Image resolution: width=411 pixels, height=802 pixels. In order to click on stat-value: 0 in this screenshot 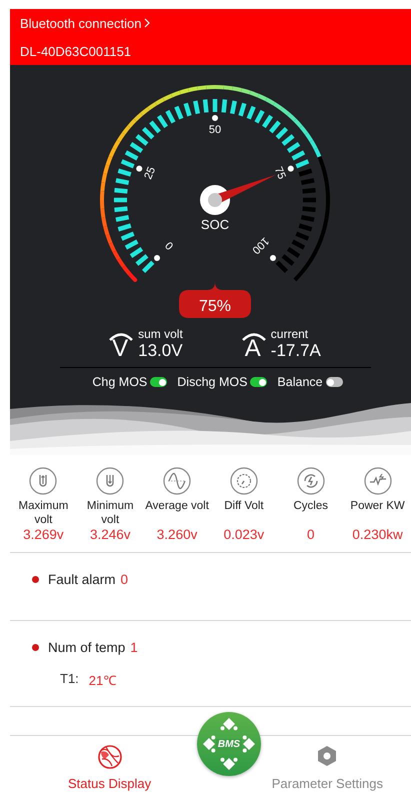, I will do `click(310, 534)`.